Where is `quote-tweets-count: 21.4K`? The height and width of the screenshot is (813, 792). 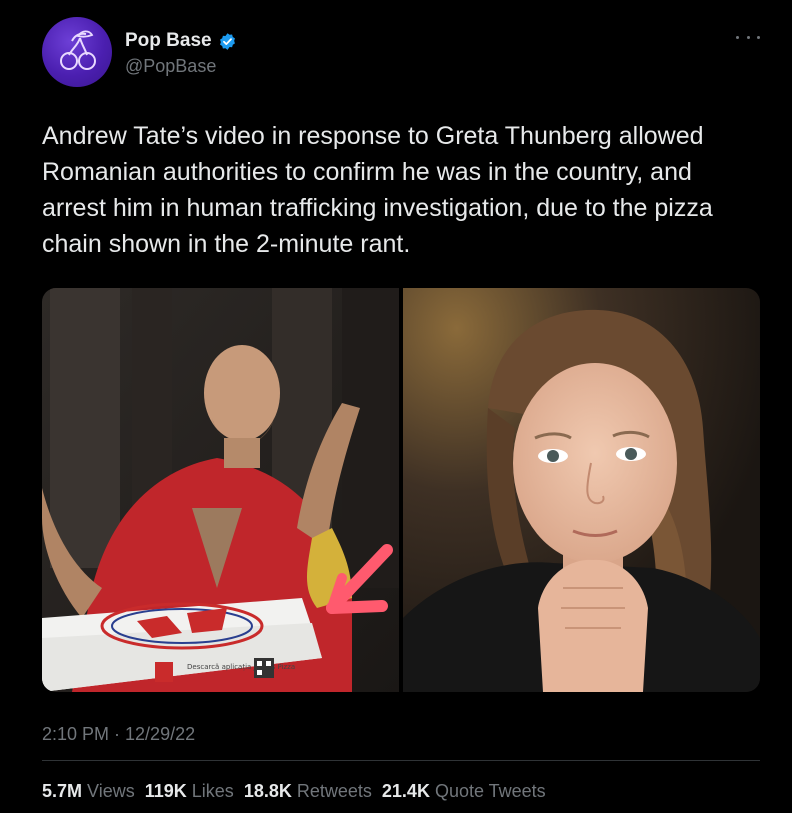
quote-tweets-count: 21.4K is located at coordinates (405, 791).